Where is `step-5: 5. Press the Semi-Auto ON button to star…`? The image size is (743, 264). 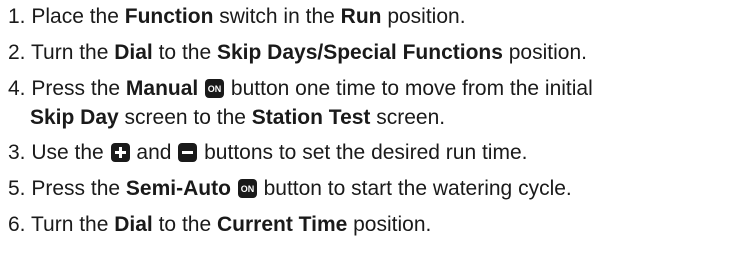 step-5: 5. Press the Semi-Auto ON button to star… is located at coordinates (290, 188).